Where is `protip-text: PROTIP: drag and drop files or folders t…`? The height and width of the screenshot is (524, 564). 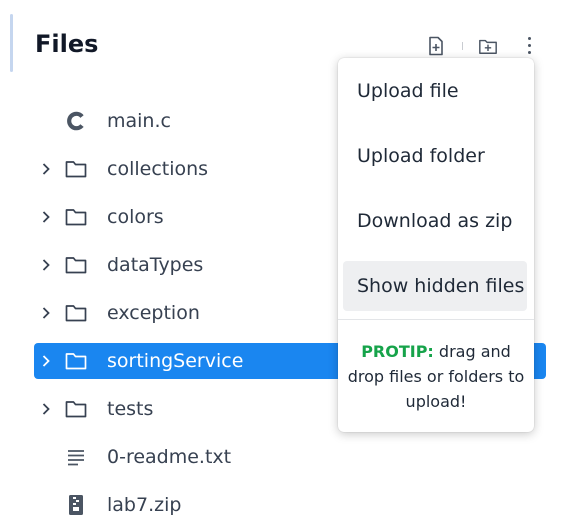
protip-text: PROTIP: drag and drop files or folders t… is located at coordinates (436, 376).